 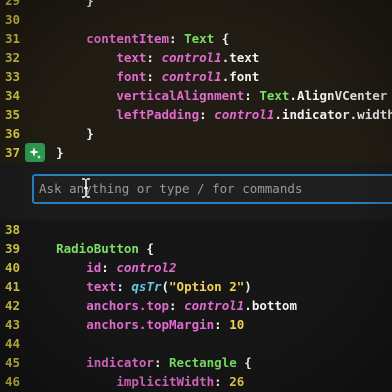 What do you see at coordinates (120, 362) in the screenshot?
I see `code-token: indicator` at bounding box center [120, 362].